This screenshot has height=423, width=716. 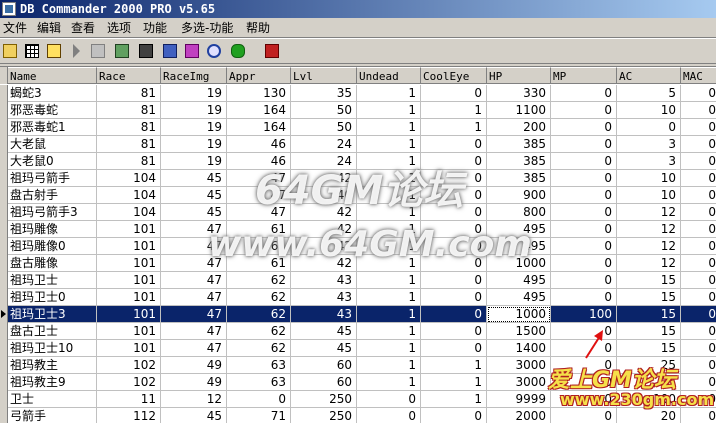 What do you see at coordinates (593, 347) in the screenshot?
I see `arrow-line` at bounding box center [593, 347].